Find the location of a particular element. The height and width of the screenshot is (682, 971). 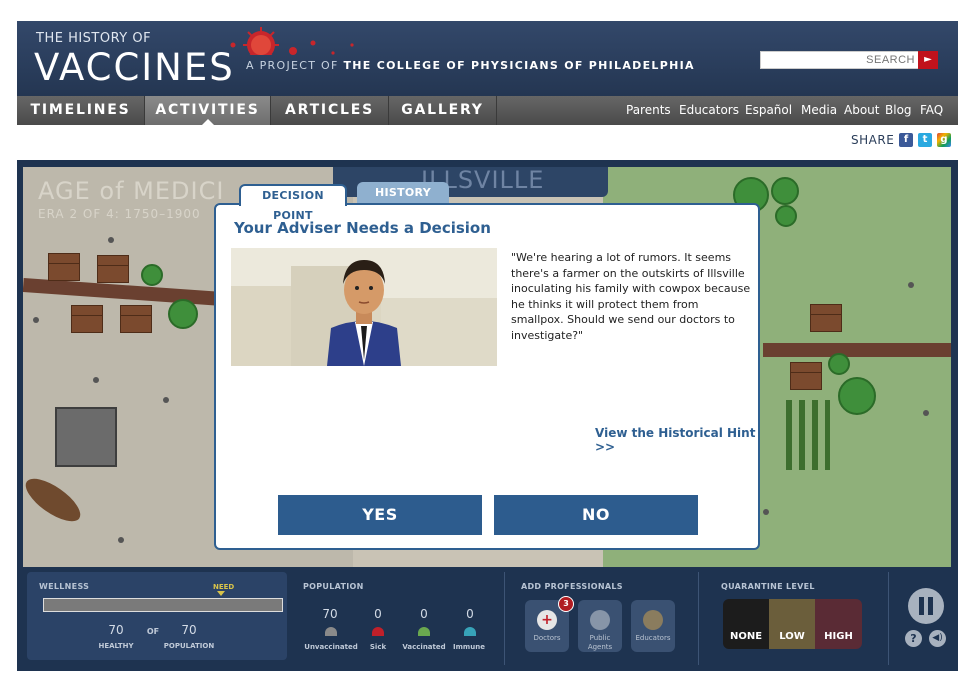

tagline-prefix: A PROJECT OF is located at coordinates (292, 65).